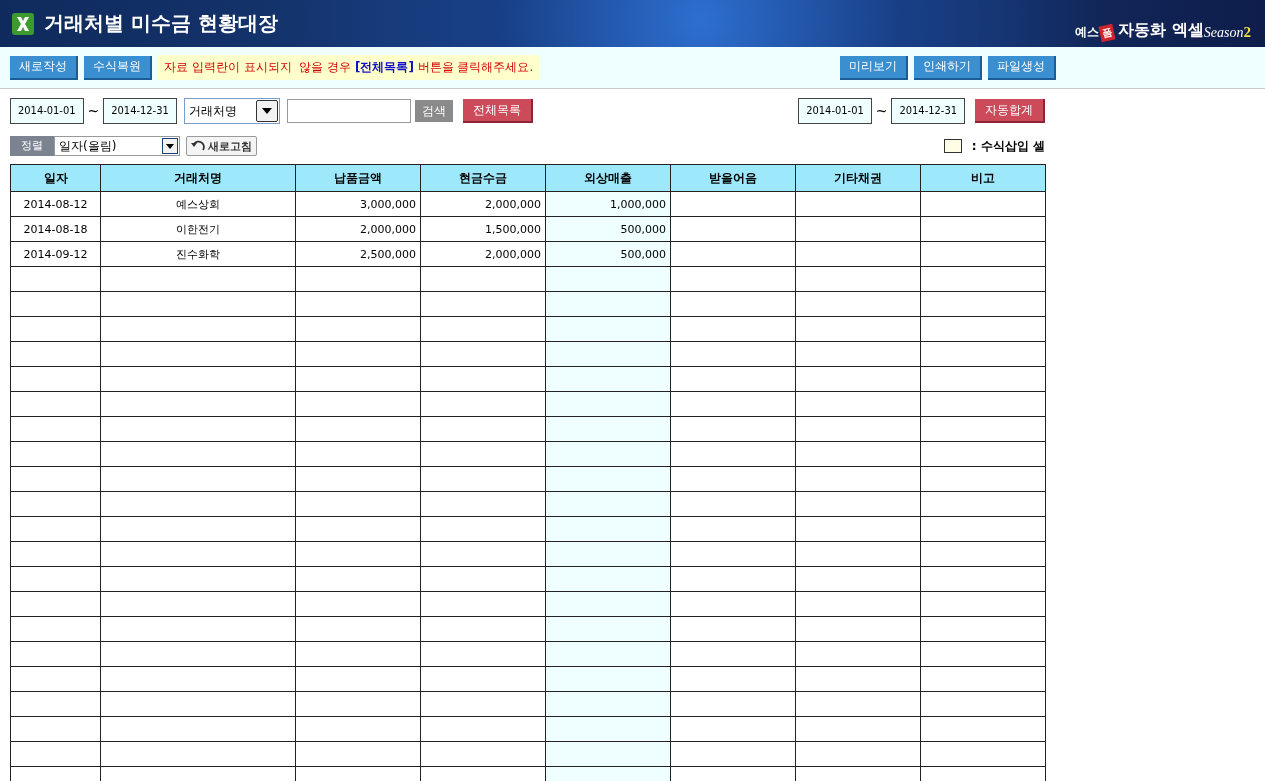 The width and height of the screenshot is (1265, 781). What do you see at coordinates (349, 67) in the screenshot?
I see `notice-text: 자료 입력란이 표시되지 않을 경우 [전체목록] 버튼을 클릭해주세요.` at bounding box center [349, 67].